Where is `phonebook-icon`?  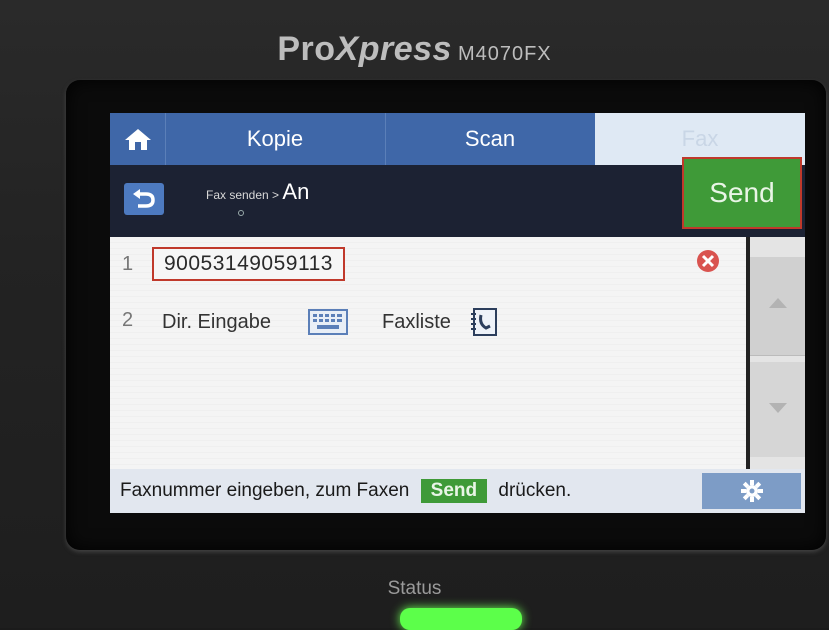 phonebook-icon is located at coordinates (484, 322).